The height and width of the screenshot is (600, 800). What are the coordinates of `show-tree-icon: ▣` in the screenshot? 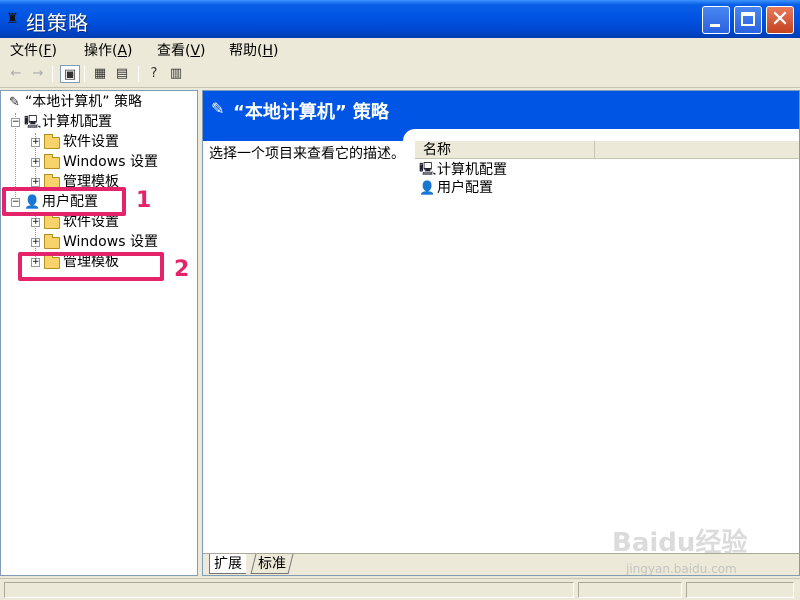 It's located at (70, 74).